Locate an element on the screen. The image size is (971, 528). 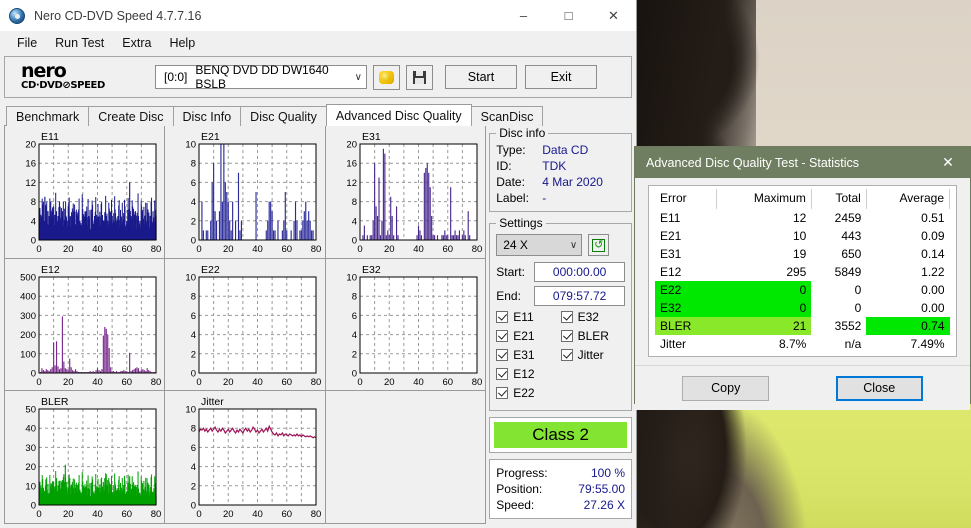
checkbox-jitter: Jitter is located at coordinates (592, 355).